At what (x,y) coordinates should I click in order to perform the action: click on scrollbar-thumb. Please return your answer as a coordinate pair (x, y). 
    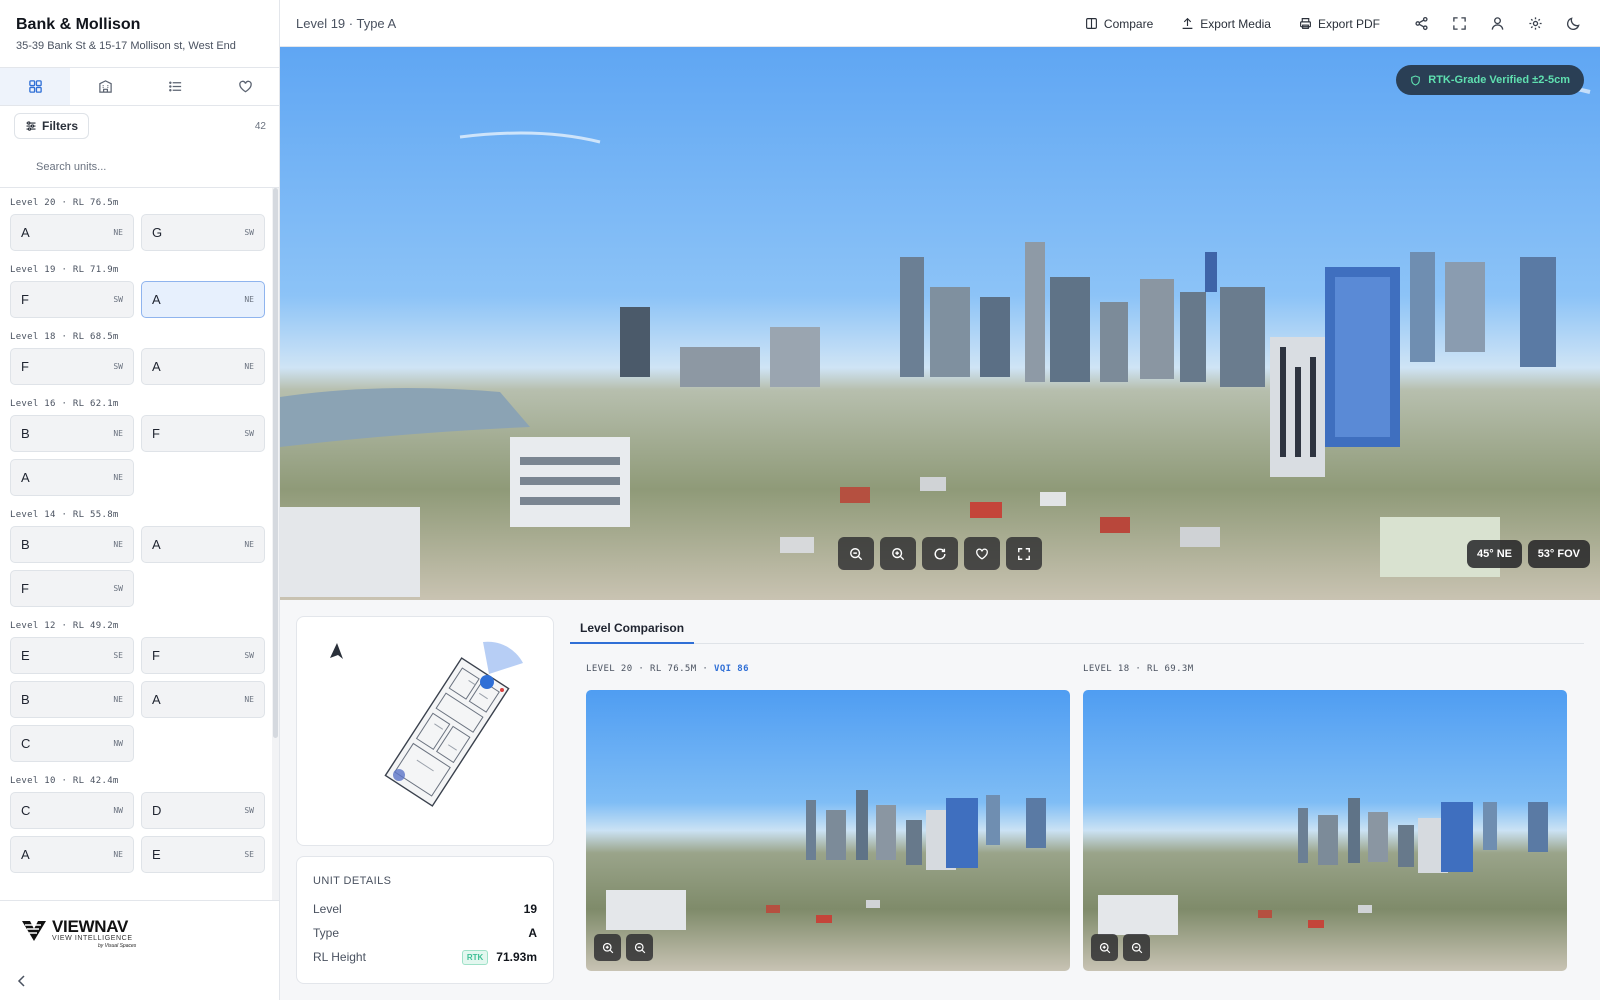
    Looking at the image, I should click on (275, 463).